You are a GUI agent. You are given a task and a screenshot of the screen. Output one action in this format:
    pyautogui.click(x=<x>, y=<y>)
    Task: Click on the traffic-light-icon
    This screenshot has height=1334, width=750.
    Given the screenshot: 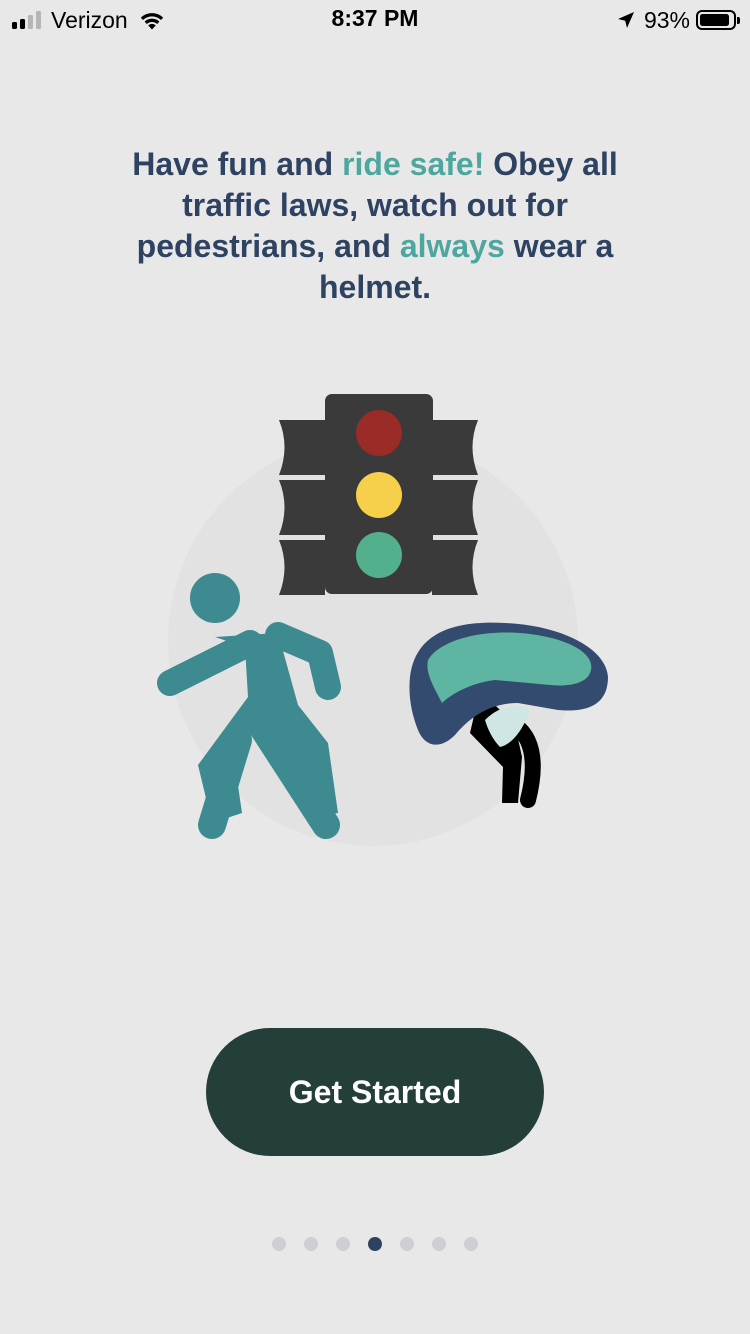 What is the action you would take?
    pyautogui.click(x=378, y=494)
    